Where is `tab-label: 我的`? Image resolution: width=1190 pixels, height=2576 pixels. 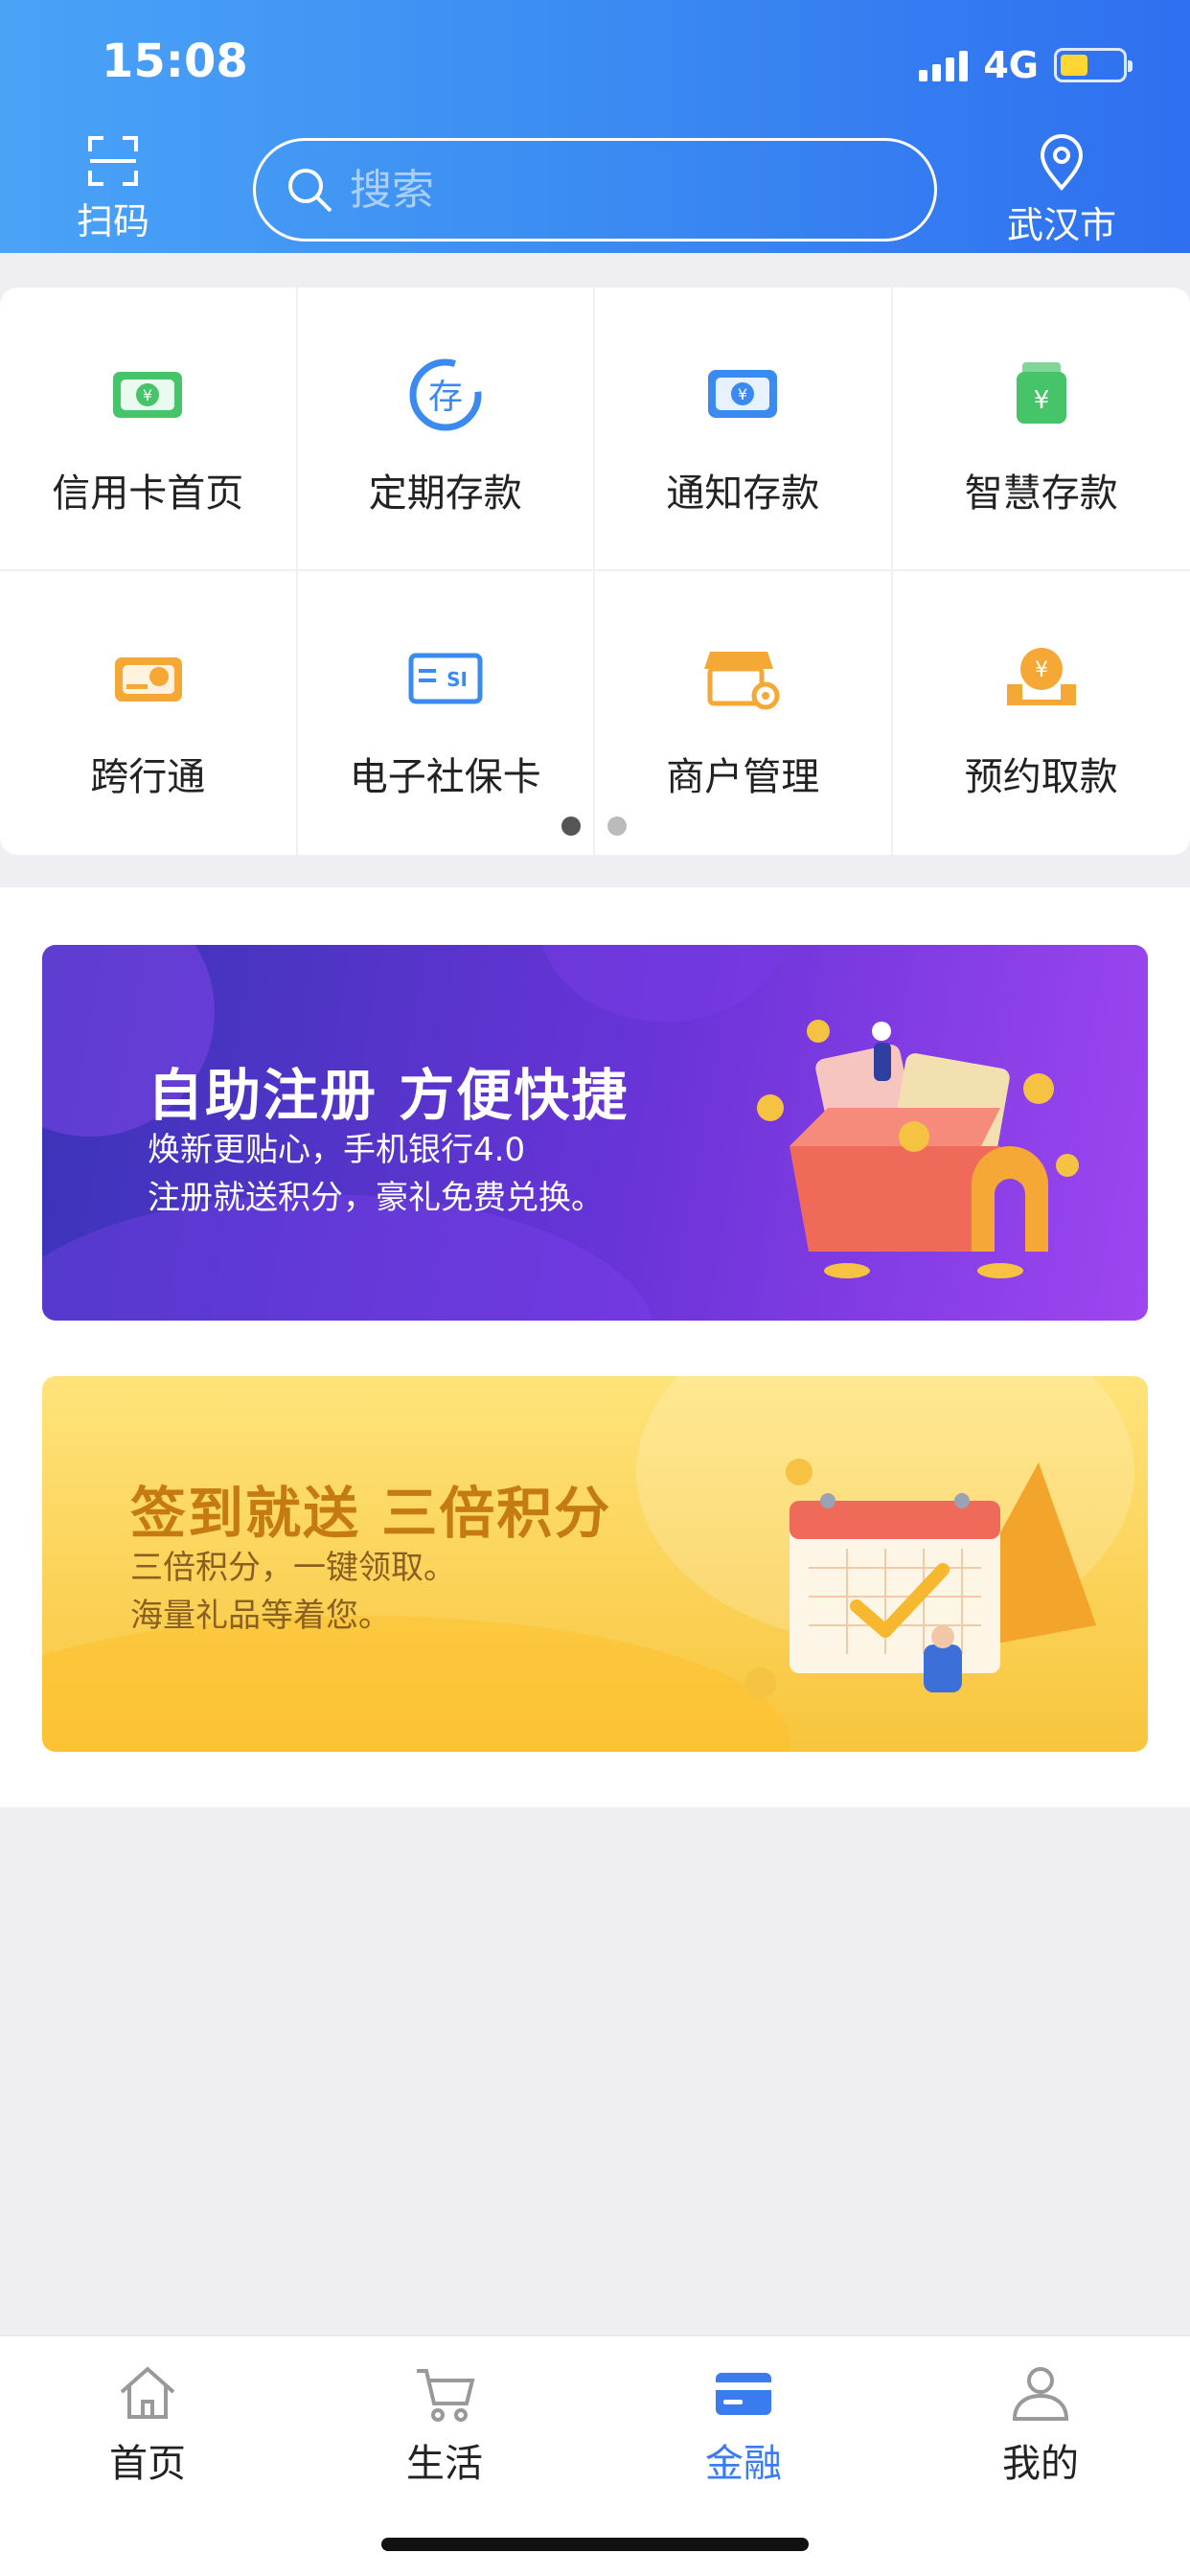 tab-label: 我的 is located at coordinates (1040, 2464).